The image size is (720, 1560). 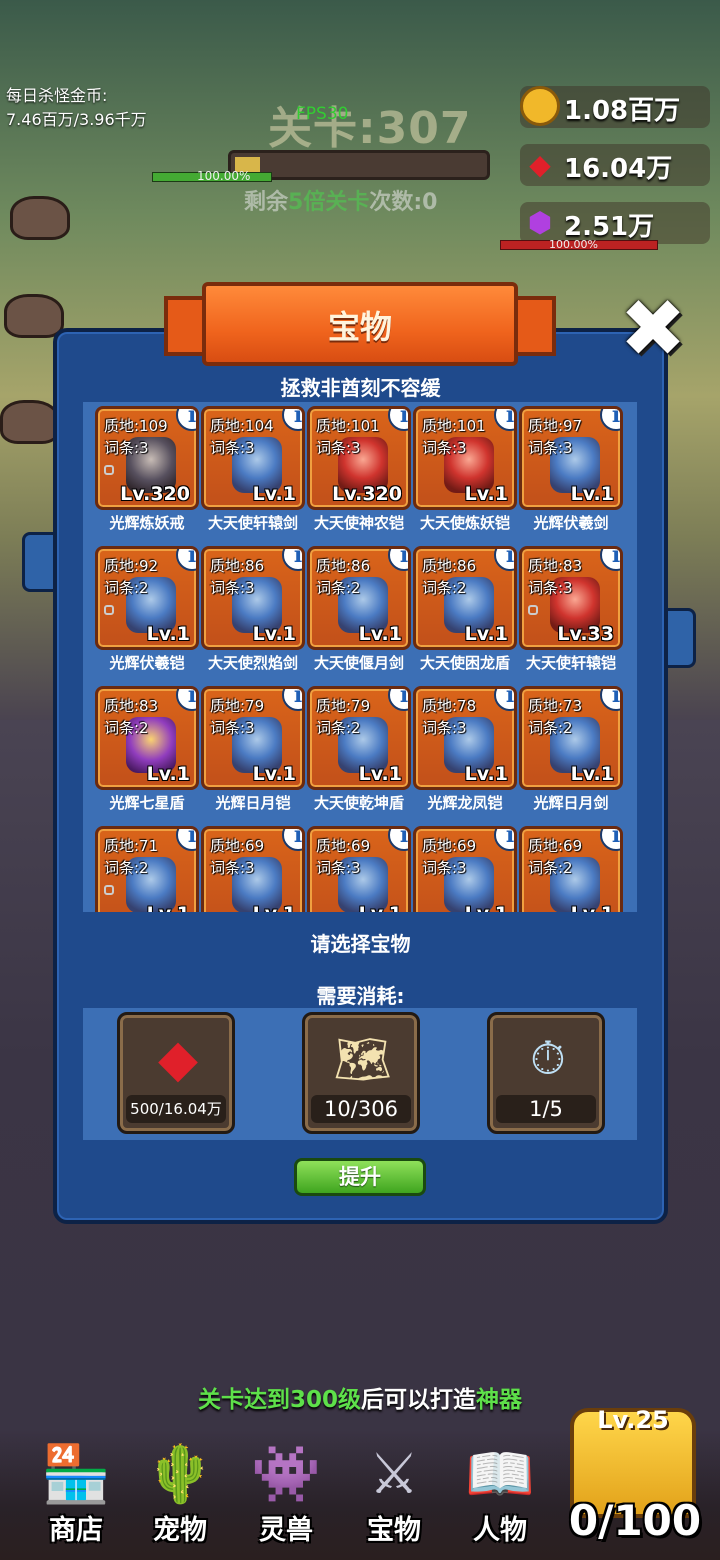 I want to click on treasure-item: 质地:92 词条:2 Lv.1 i 光辉伏羲铠, so click(x=141, y=612).